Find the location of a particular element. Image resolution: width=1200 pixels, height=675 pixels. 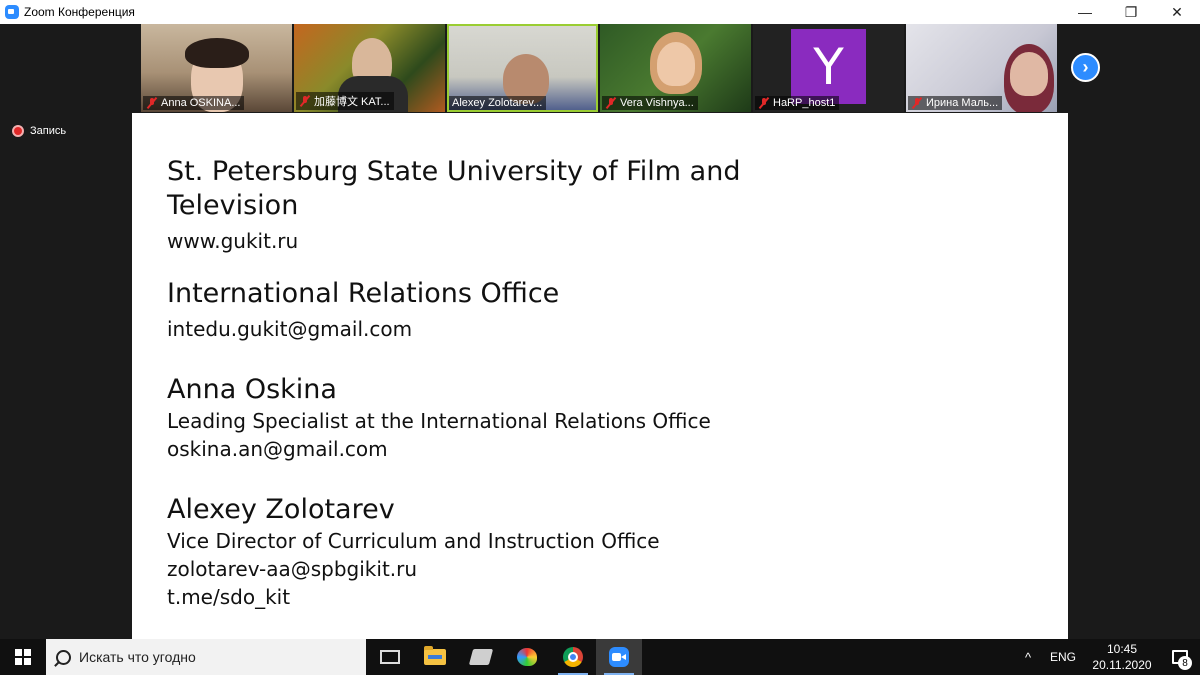

notification-center-button: 8 is located at coordinates (1180, 657).